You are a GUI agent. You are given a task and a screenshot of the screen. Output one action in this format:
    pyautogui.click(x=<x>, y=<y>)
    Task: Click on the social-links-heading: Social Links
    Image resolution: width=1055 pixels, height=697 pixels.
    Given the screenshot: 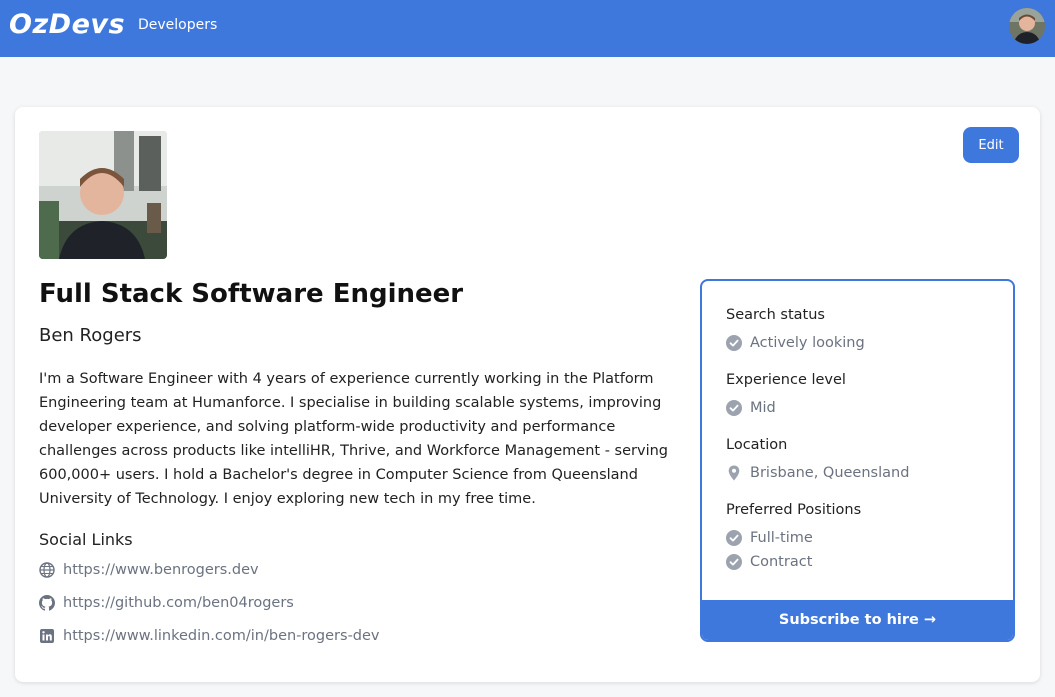 What is the action you would take?
    pyautogui.click(x=86, y=539)
    